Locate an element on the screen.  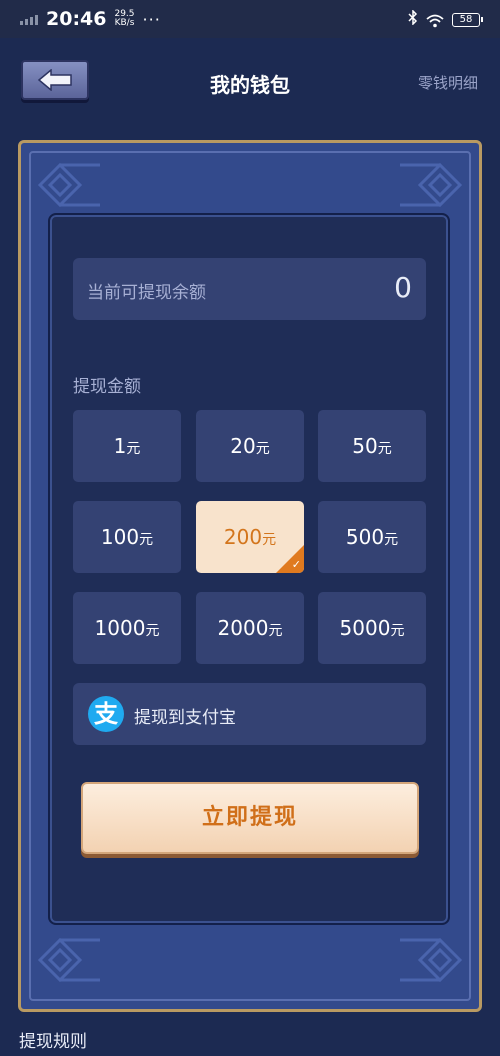
amount-option-500: 500元 is located at coordinates (372, 537).